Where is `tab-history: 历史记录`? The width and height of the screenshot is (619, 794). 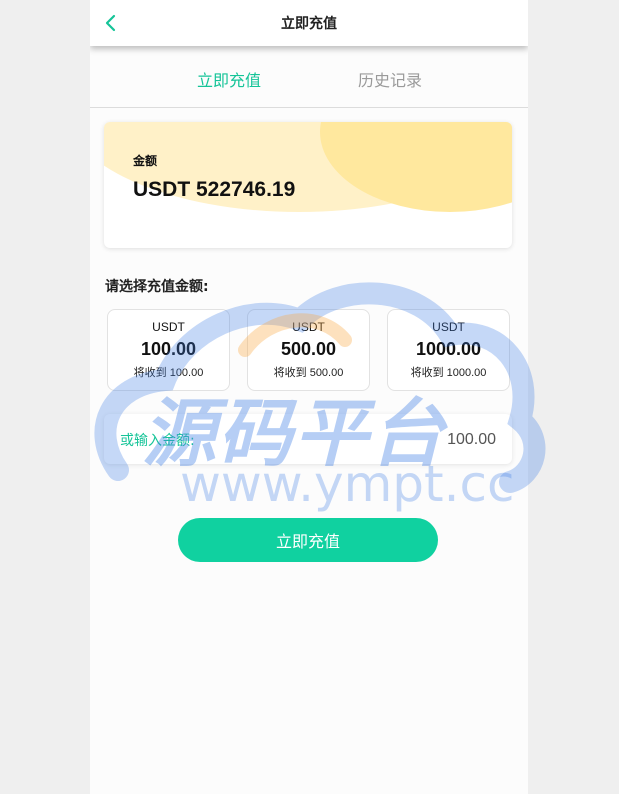 tab-history: 历史记录 is located at coordinates (390, 79).